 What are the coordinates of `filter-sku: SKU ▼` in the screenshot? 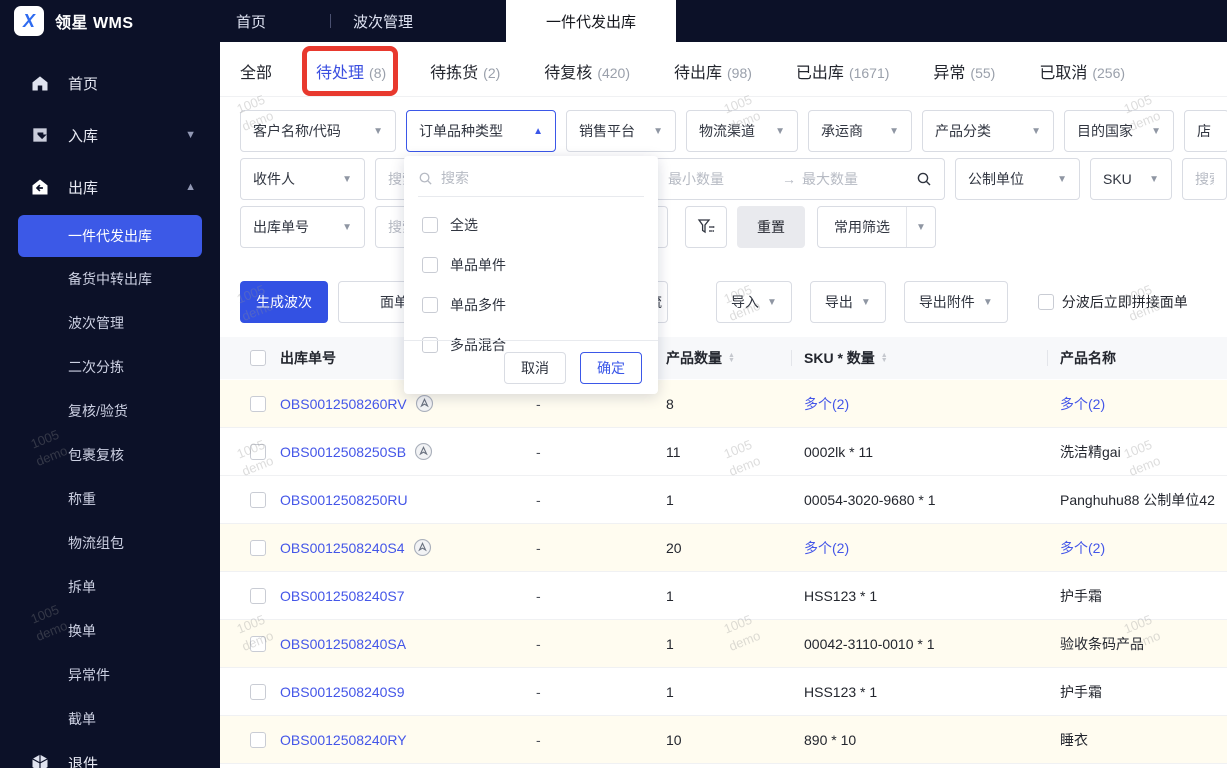 It's located at (1131, 179).